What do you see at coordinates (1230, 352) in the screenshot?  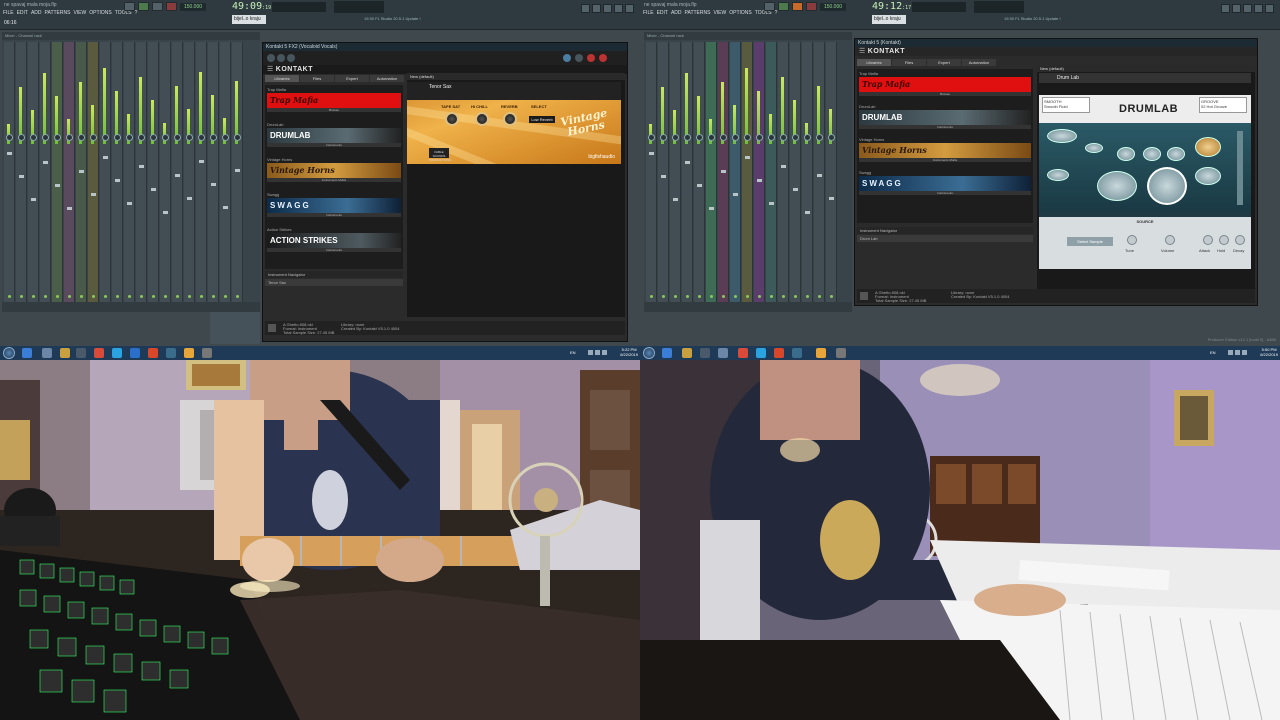 I see `network-icon` at bounding box center [1230, 352].